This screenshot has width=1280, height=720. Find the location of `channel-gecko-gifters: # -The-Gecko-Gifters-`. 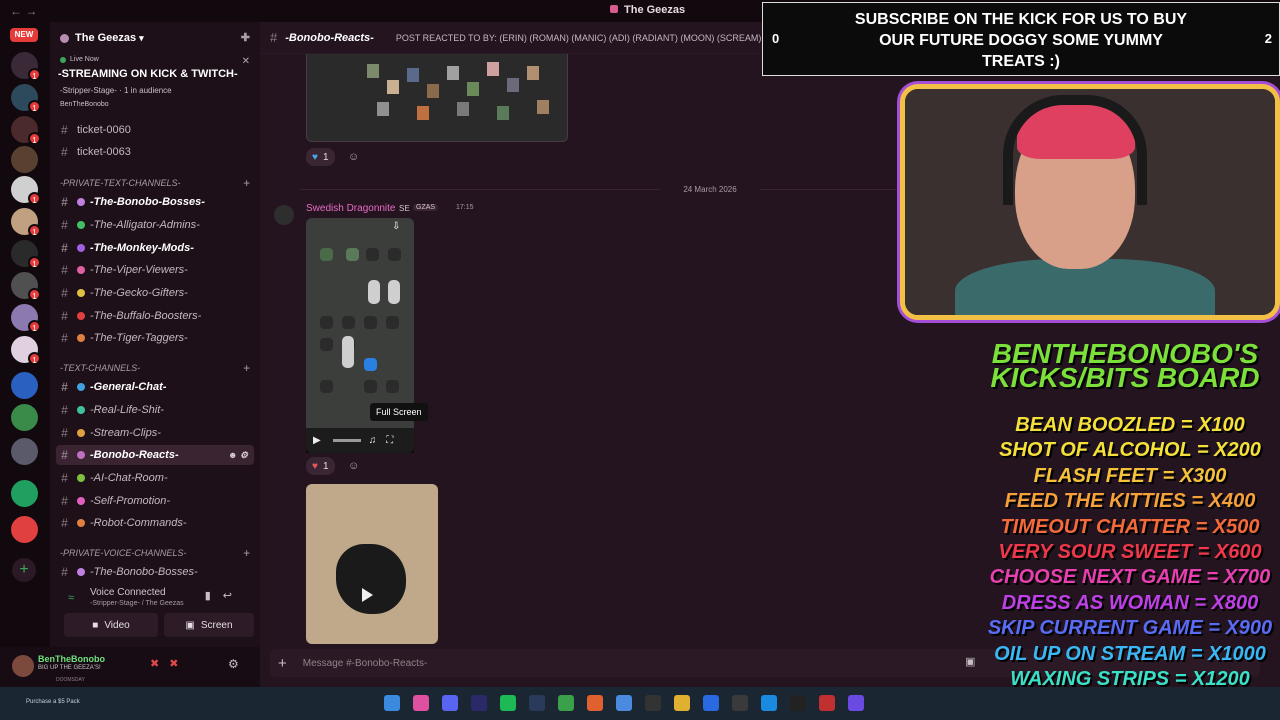

channel-gecko-gifters: # -The-Gecko-Gifters- is located at coordinates (155, 293).